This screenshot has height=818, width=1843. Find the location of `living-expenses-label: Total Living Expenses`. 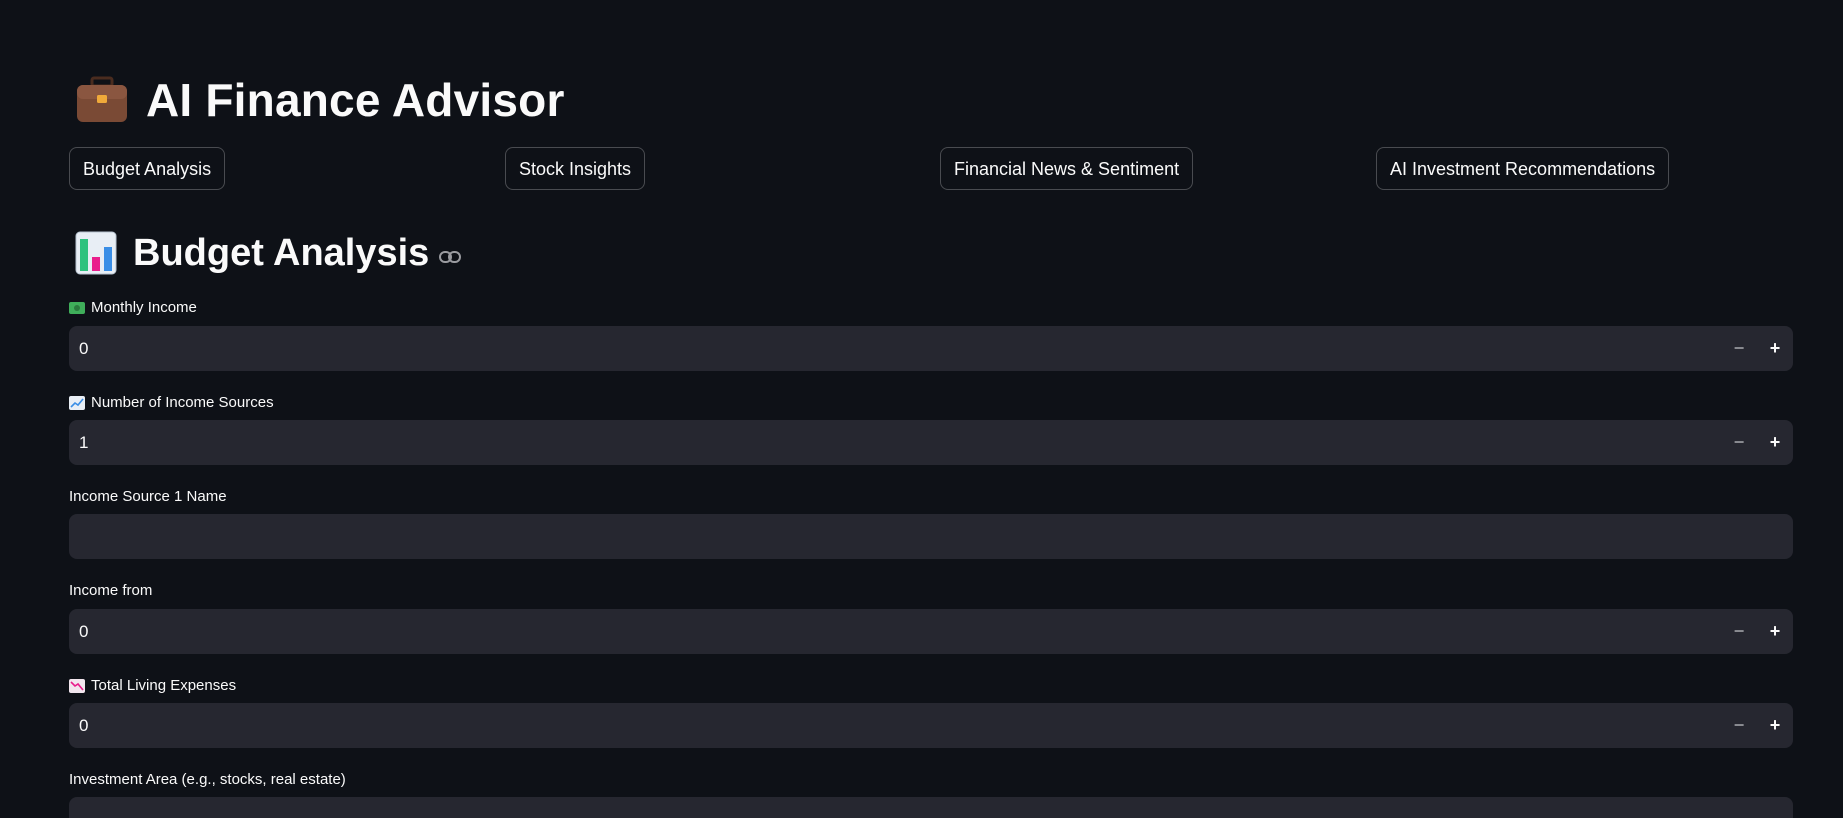

living-expenses-label: Total Living Expenses is located at coordinates (152, 685).